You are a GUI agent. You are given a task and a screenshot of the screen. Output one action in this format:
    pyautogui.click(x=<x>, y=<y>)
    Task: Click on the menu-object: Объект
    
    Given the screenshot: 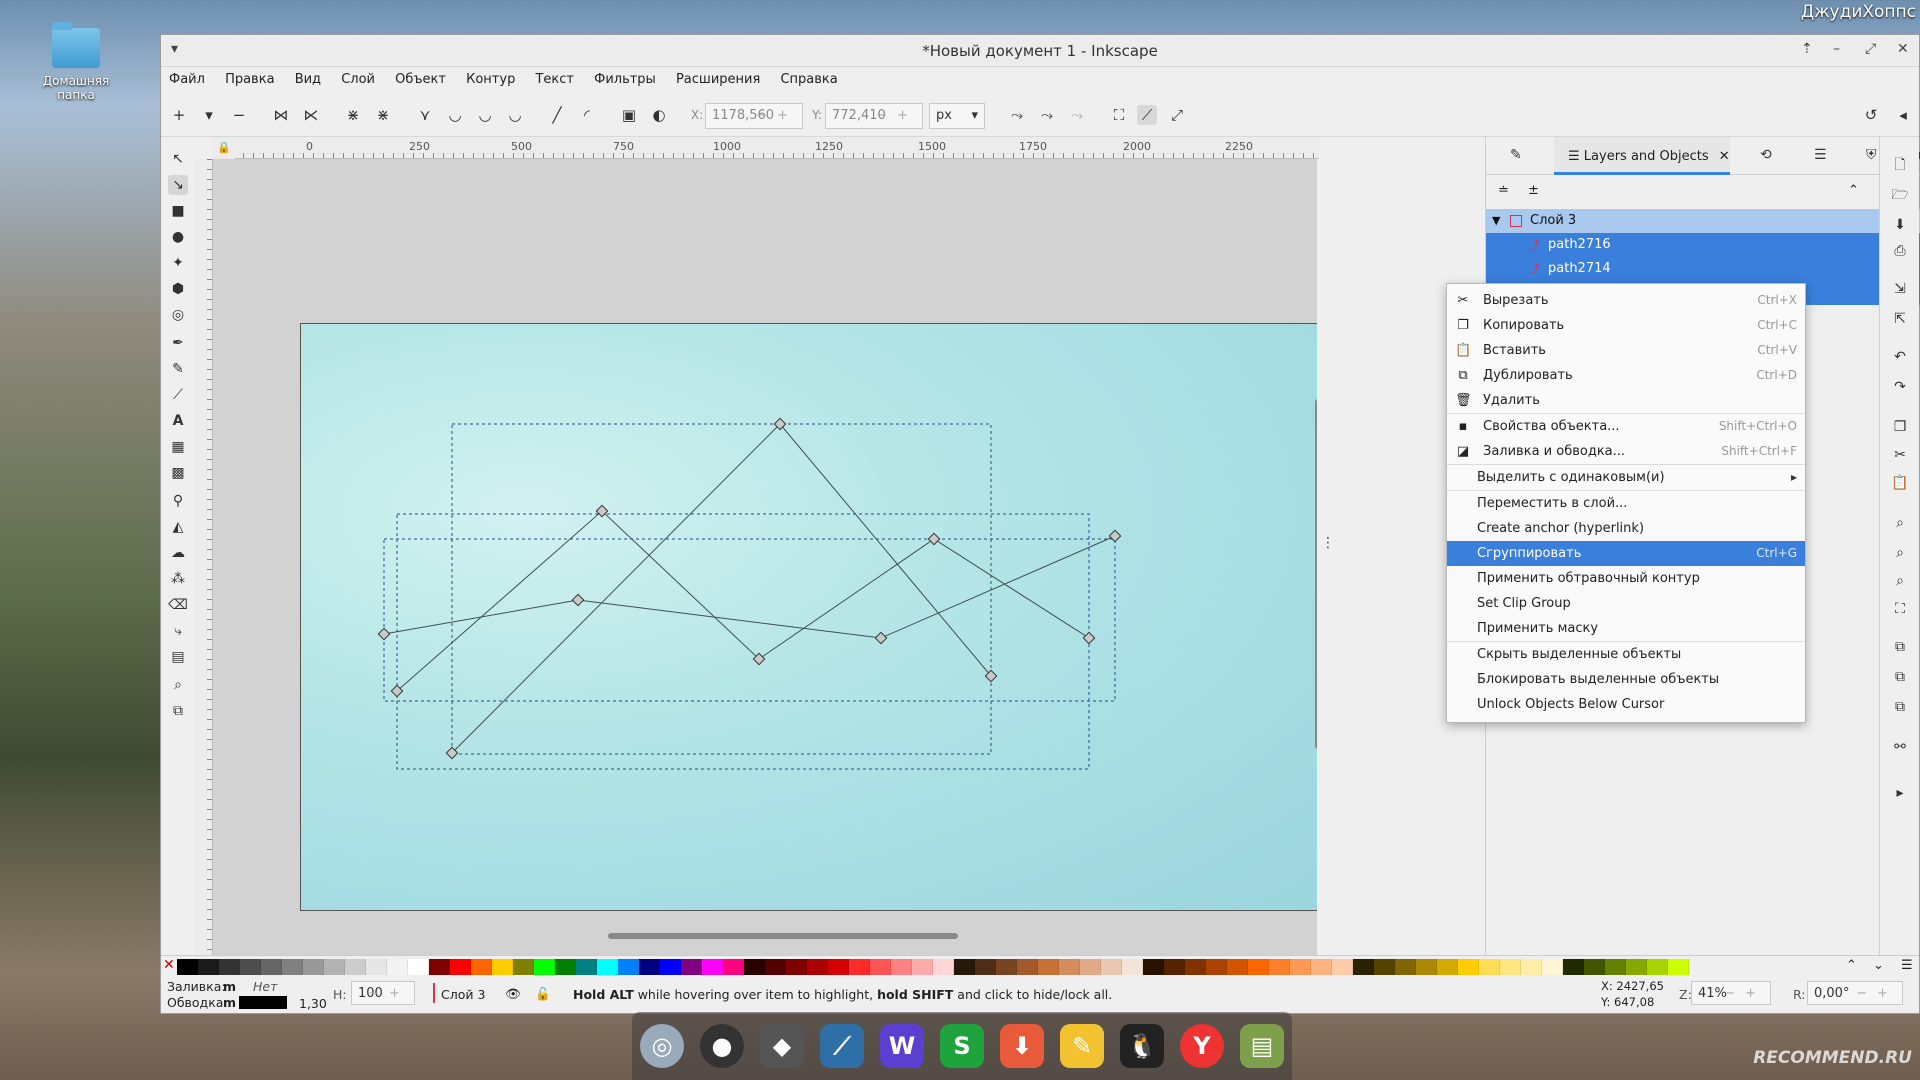 What is the action you would take?
    pyautogui.click(x=420, y=77)
    